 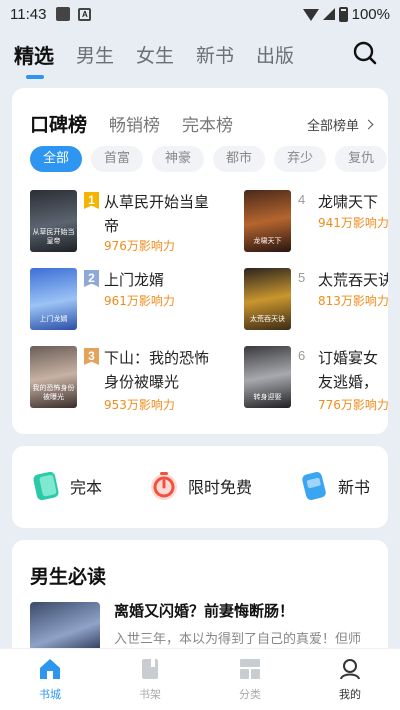 I want to click on book-heat: 813万影响力, so click(x=353, y=301).